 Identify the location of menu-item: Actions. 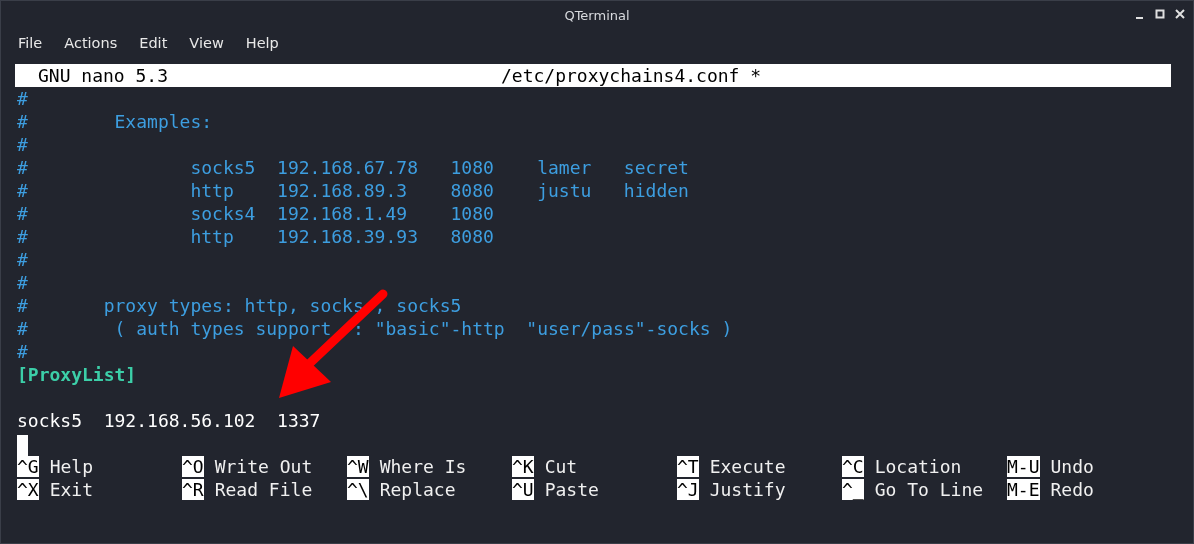
(91, 43).